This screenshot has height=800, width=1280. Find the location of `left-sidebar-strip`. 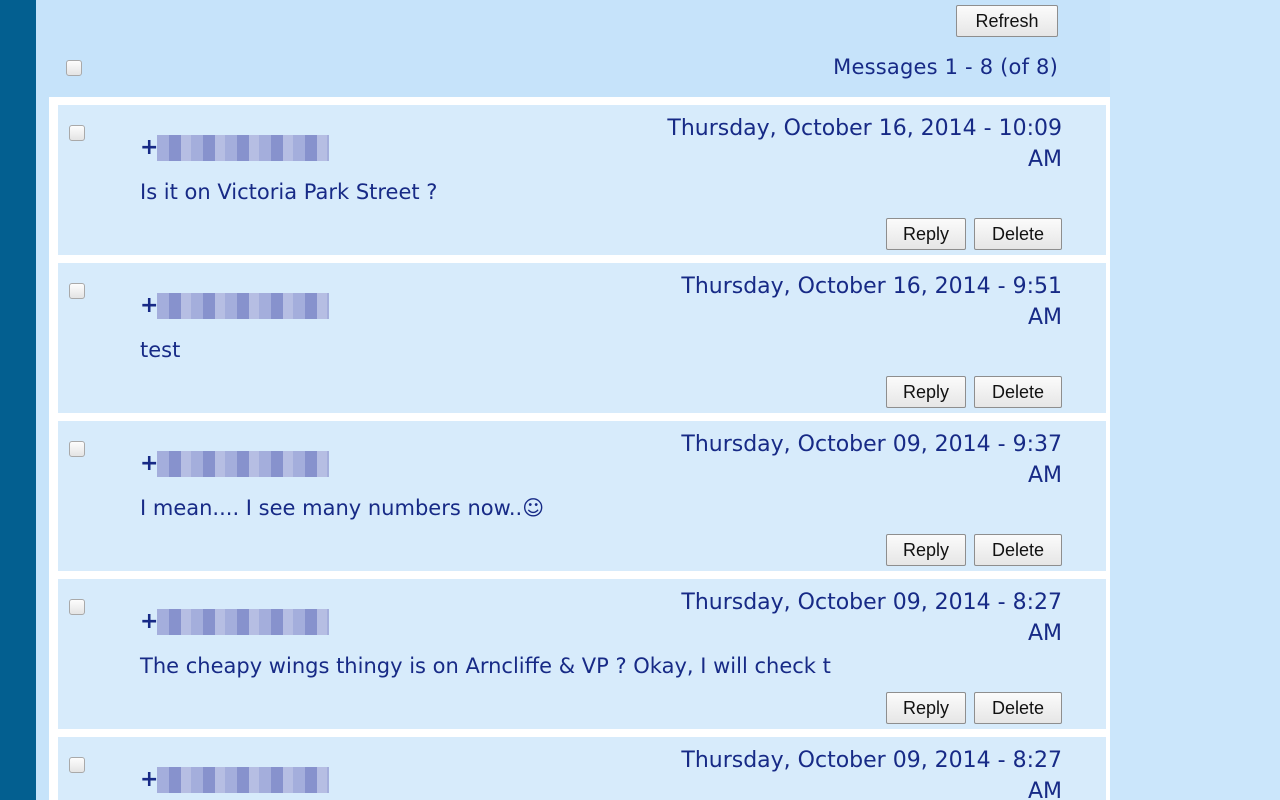

left-sidebar-strip is located at coordinates (18, 400).